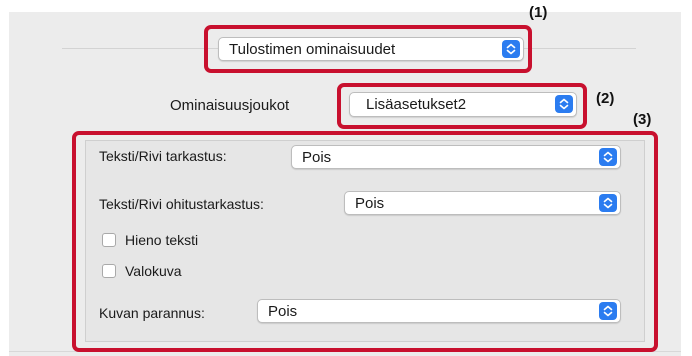 Image resolution: width=692 pixels, height=356 pixels. I want to click on callout-label-2: (2), so click(605, 98).